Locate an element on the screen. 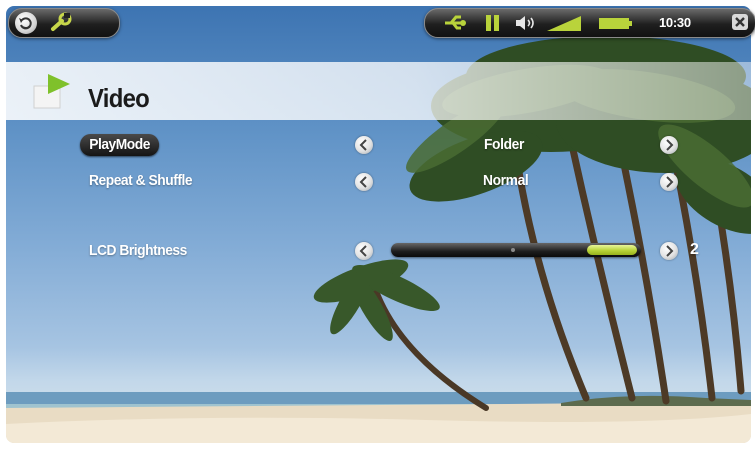  slider-thumb is located at coordinates (612, 250).